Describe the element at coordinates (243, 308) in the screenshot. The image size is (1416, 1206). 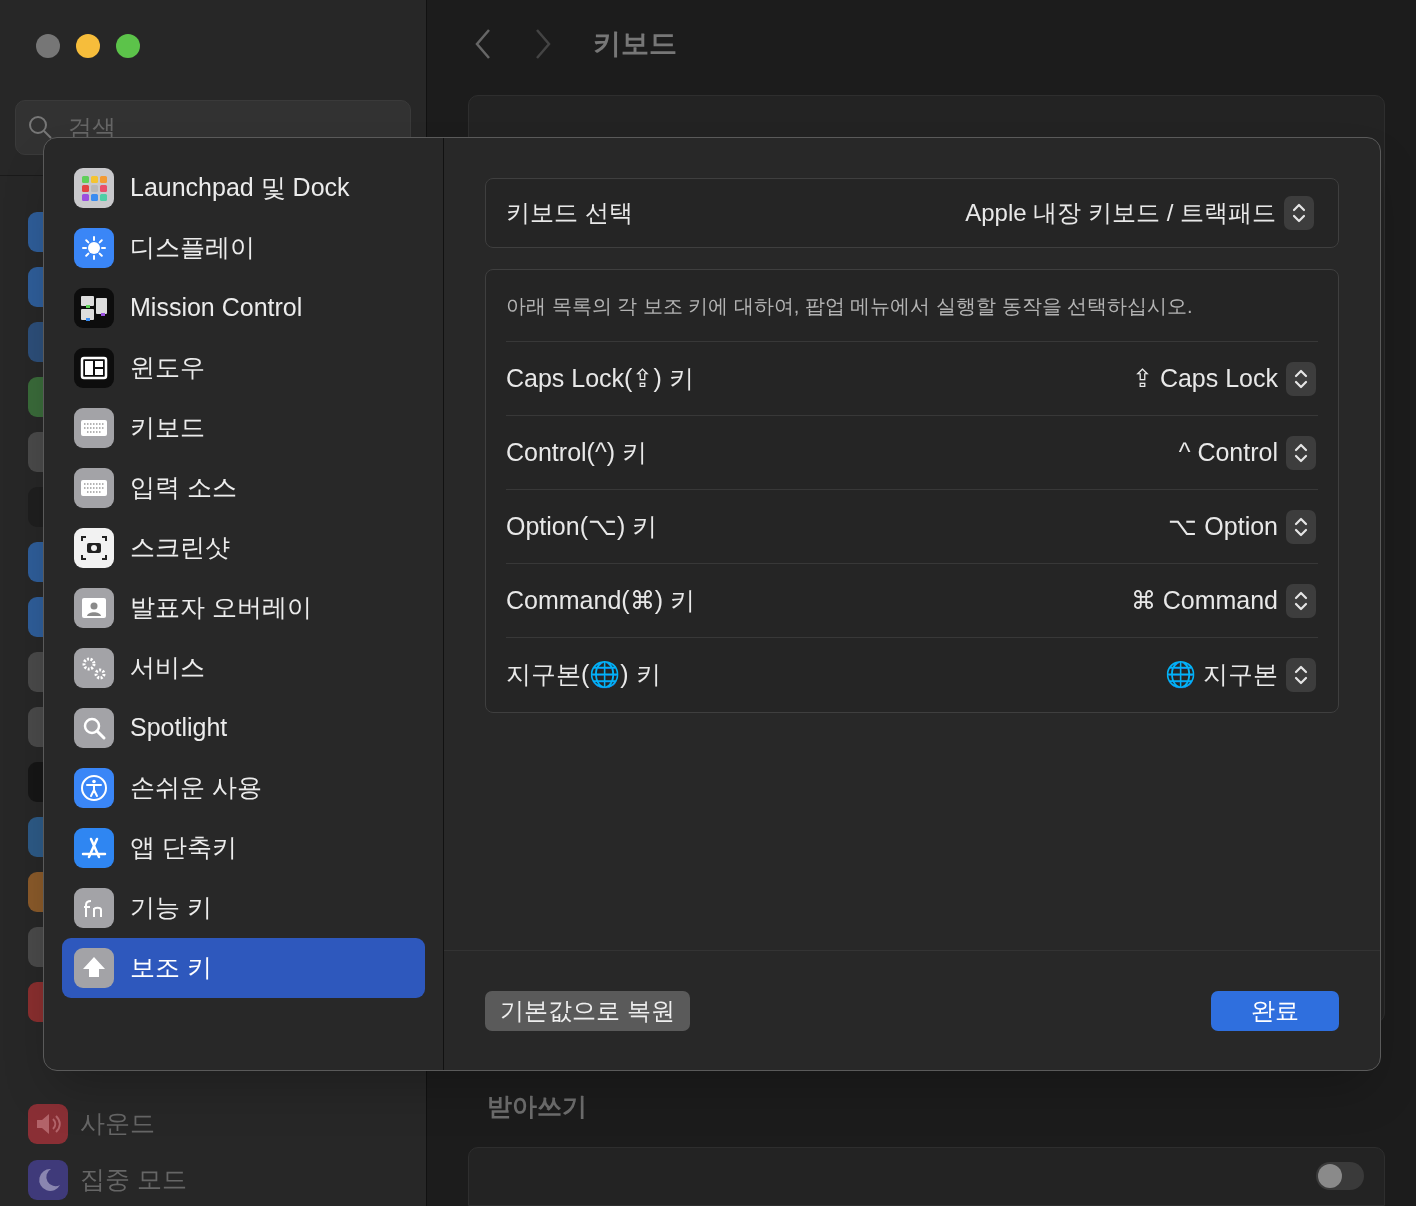
I see `sidebar-item: Mission Control` at that location.